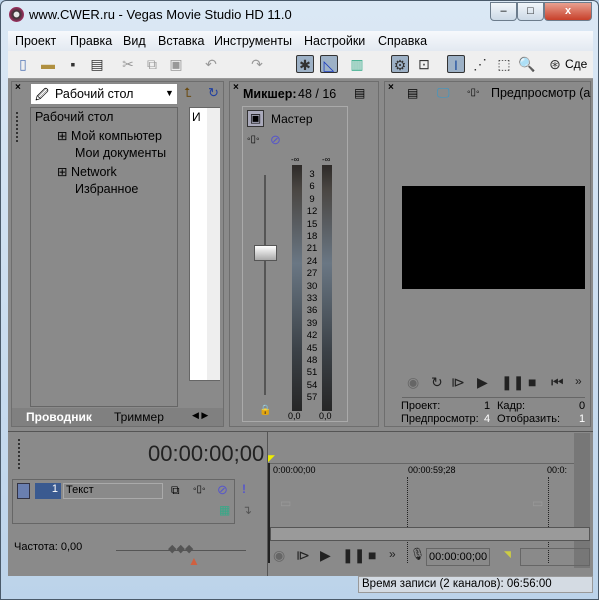 The height and width of the screenshot is (600, 599). What do you see at coordinates (120, 153) in the screenshot?
I see `tree-item-my-documents: Мои документы` at bounding box center [120, 153].